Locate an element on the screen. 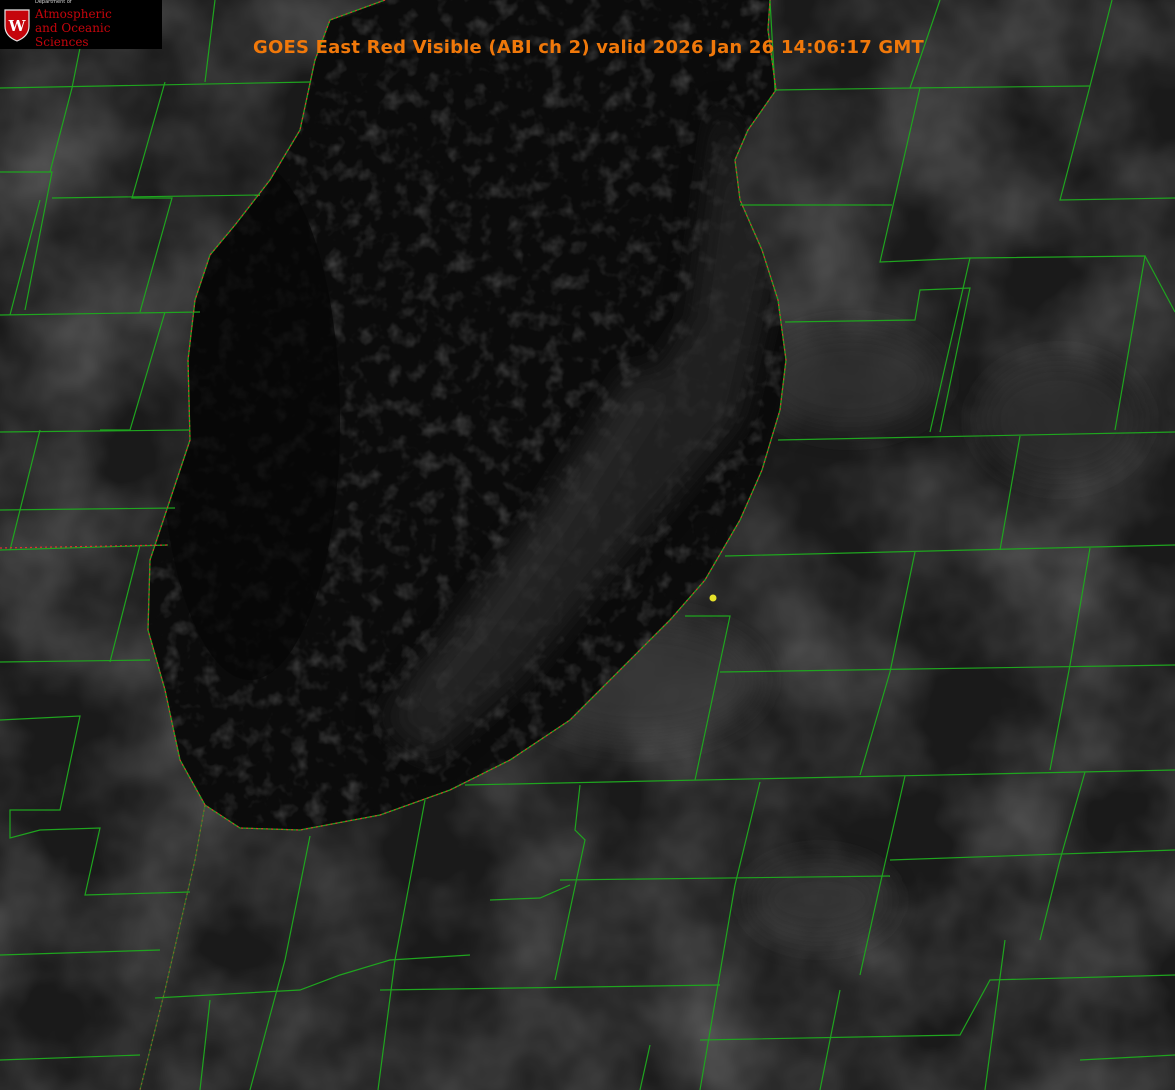 The width and height of the screenshot is (1175, 1090). station-dot-icon is located at coordinates (713, 598).